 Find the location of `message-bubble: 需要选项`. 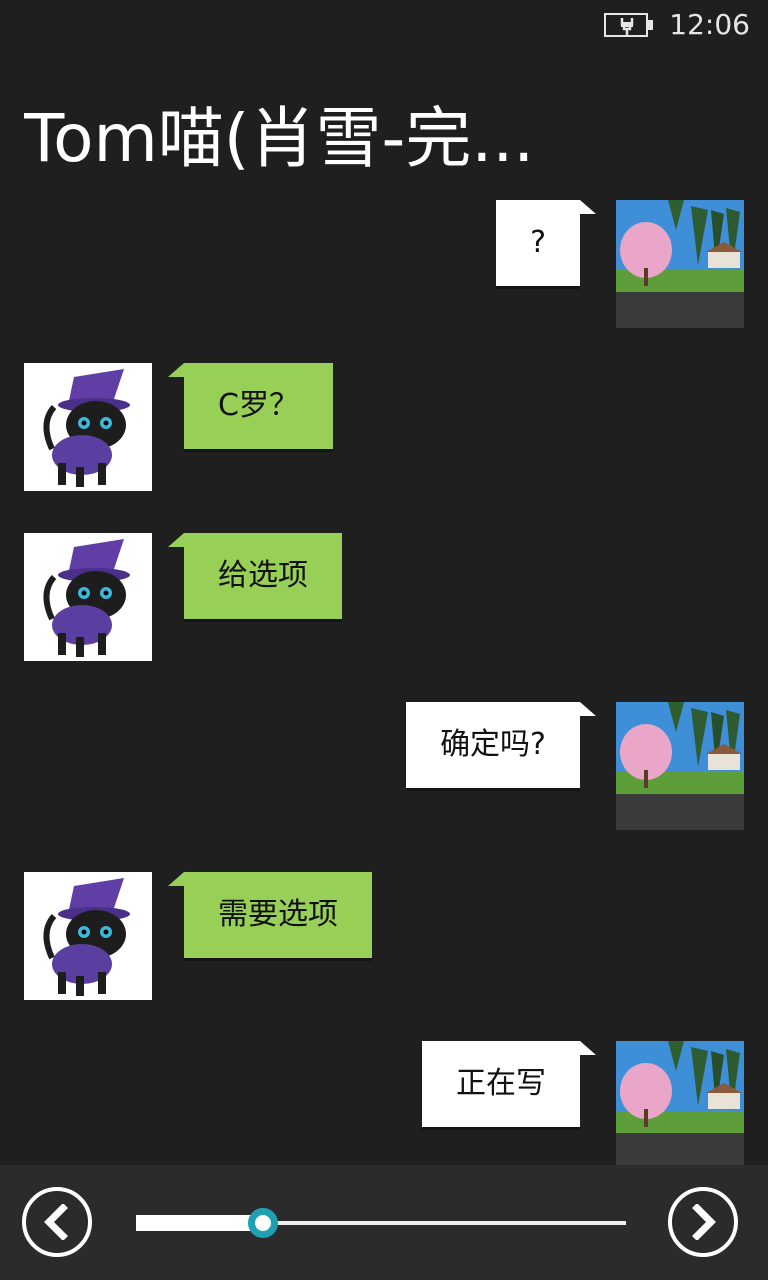

message-bubble: 需要选项 is located at coordinates (278, 915).